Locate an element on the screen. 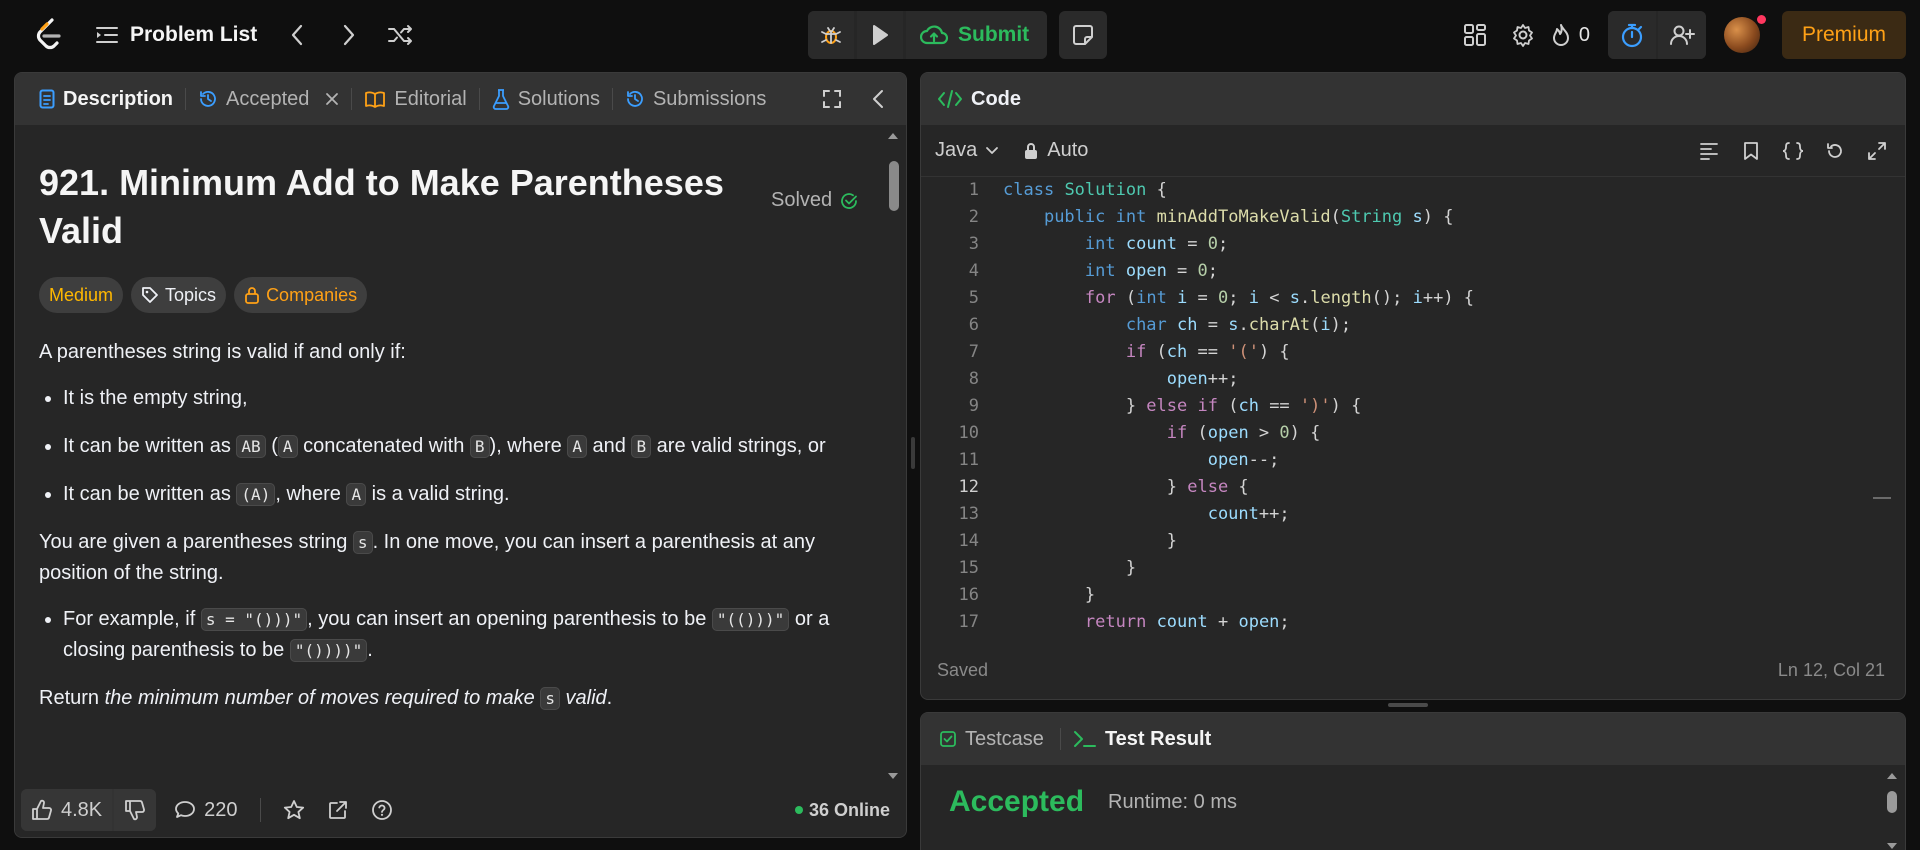 The image size is (1920, 850). tab-solutions-label: Solutions is located at coordinates (558, 98).